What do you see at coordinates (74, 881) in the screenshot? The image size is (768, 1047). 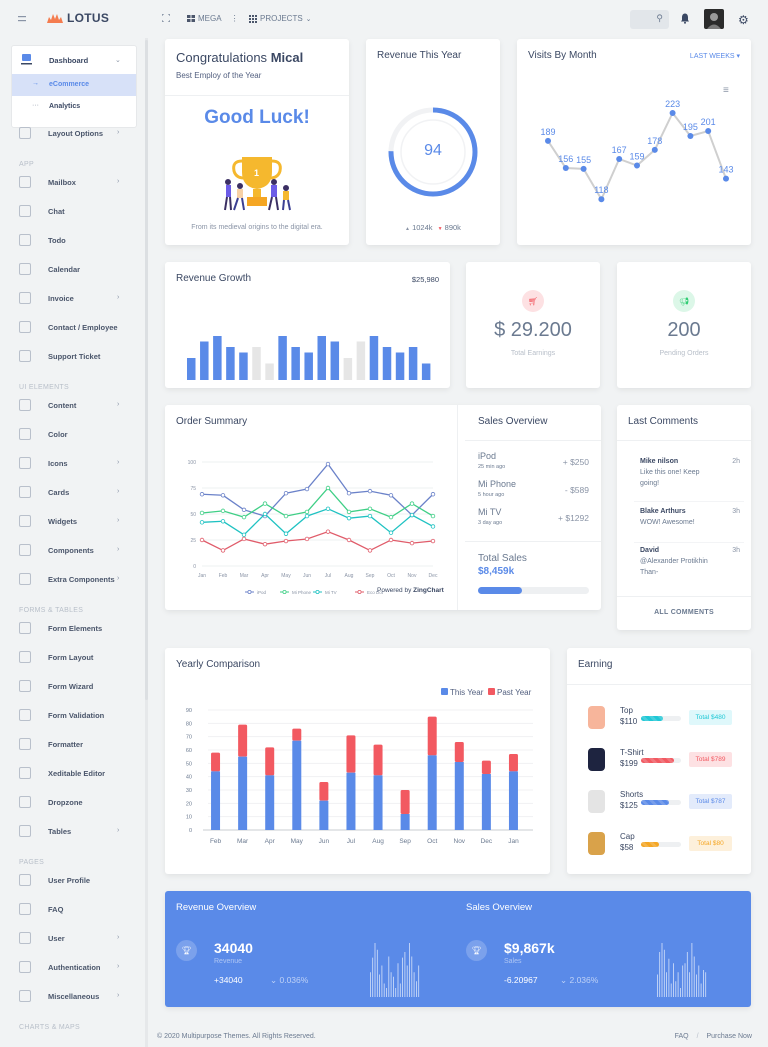 I see `sidebar-item-user-profile: User Profile` at bounding box center [74, 881].